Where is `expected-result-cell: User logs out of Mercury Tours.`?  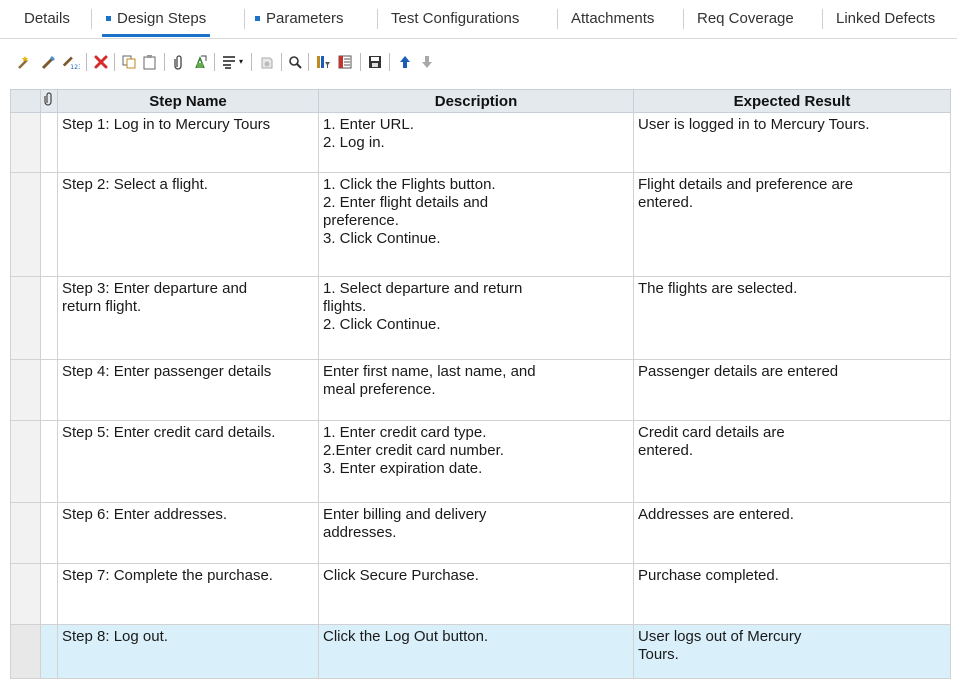 expected-result-cell: User logs out of Mercury Tours. is located at coordinates (792, 651).